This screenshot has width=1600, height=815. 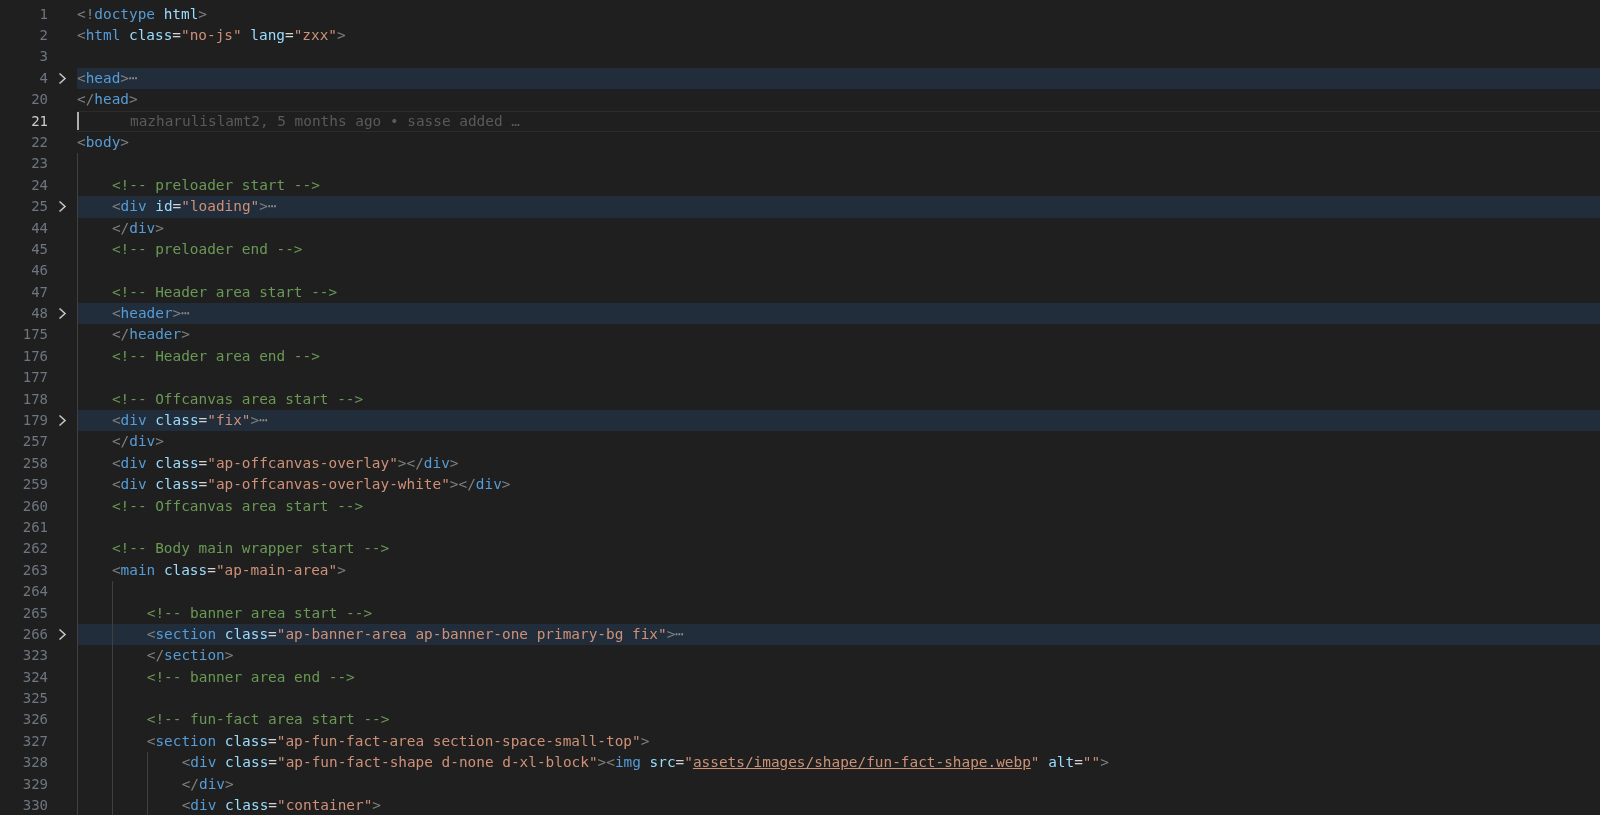 I want to click on text-cursor, so click(x=78, y=121).